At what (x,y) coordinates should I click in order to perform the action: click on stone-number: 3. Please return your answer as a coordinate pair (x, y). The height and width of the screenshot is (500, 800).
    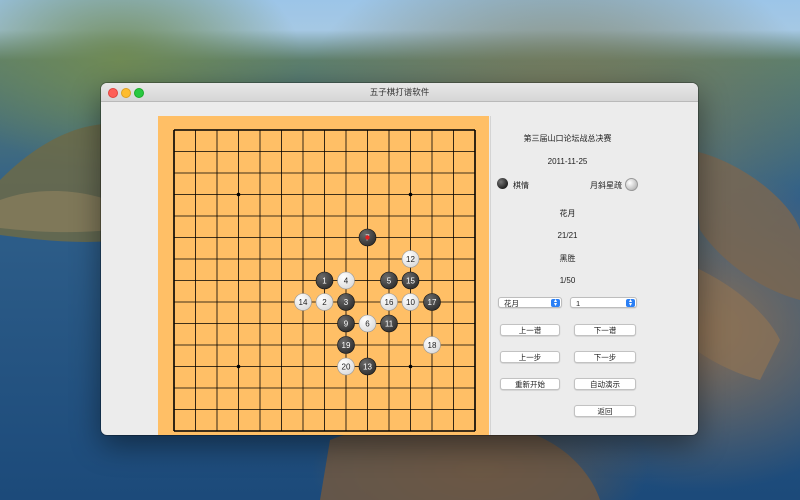
    Looking at the image, I should click on (346, 302).